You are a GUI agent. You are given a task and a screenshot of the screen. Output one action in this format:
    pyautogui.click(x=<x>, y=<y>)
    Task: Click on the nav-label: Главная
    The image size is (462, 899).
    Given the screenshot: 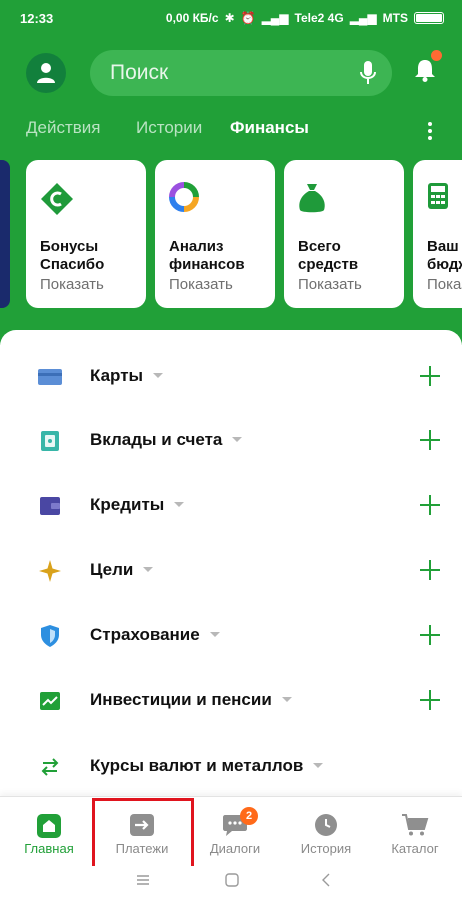 What is the action you would take?
    pyautogui.click(x=49, y=848)
    